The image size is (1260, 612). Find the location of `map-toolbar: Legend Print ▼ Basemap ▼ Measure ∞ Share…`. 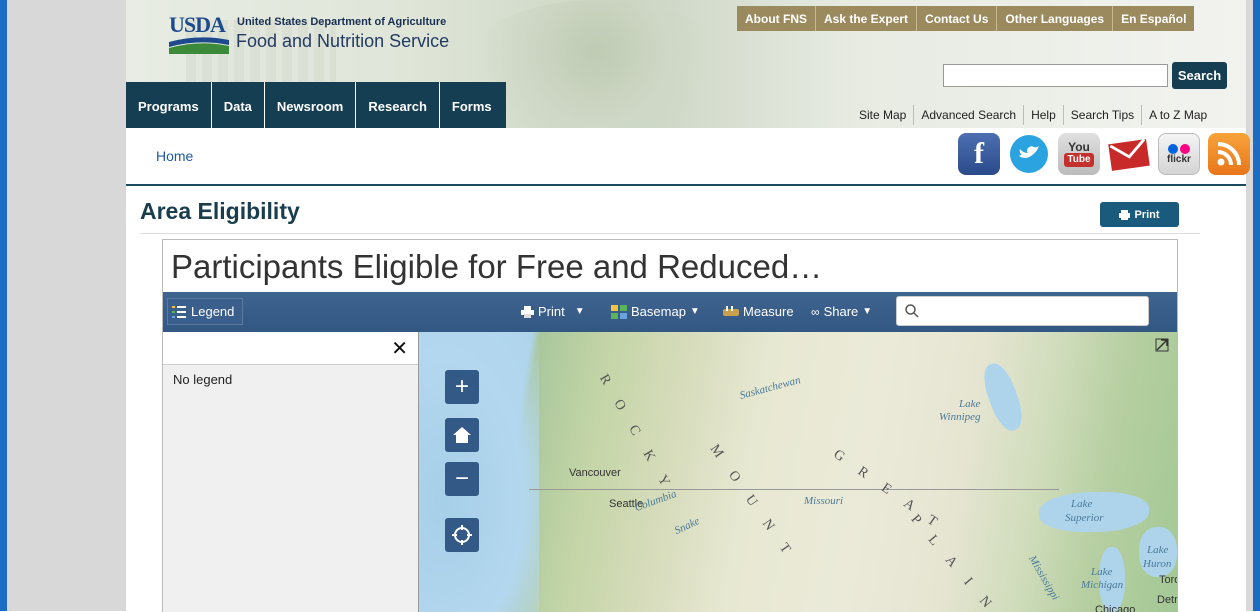

map-toolbar: Legend Print ▼ Basemap ▼ Measure ∞ Share… is located at coordinates (670, 312).